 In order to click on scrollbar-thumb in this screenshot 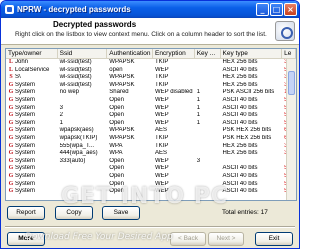, I will do `click(291, 83)`.